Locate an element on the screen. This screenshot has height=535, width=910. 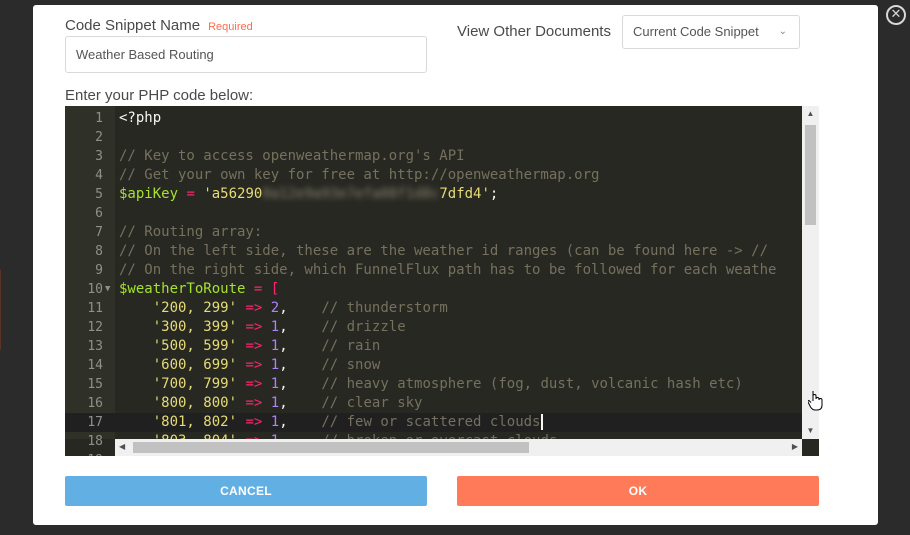
horizontal-scrollbar: ◀ ▶ is located at coordinates (458, 447).